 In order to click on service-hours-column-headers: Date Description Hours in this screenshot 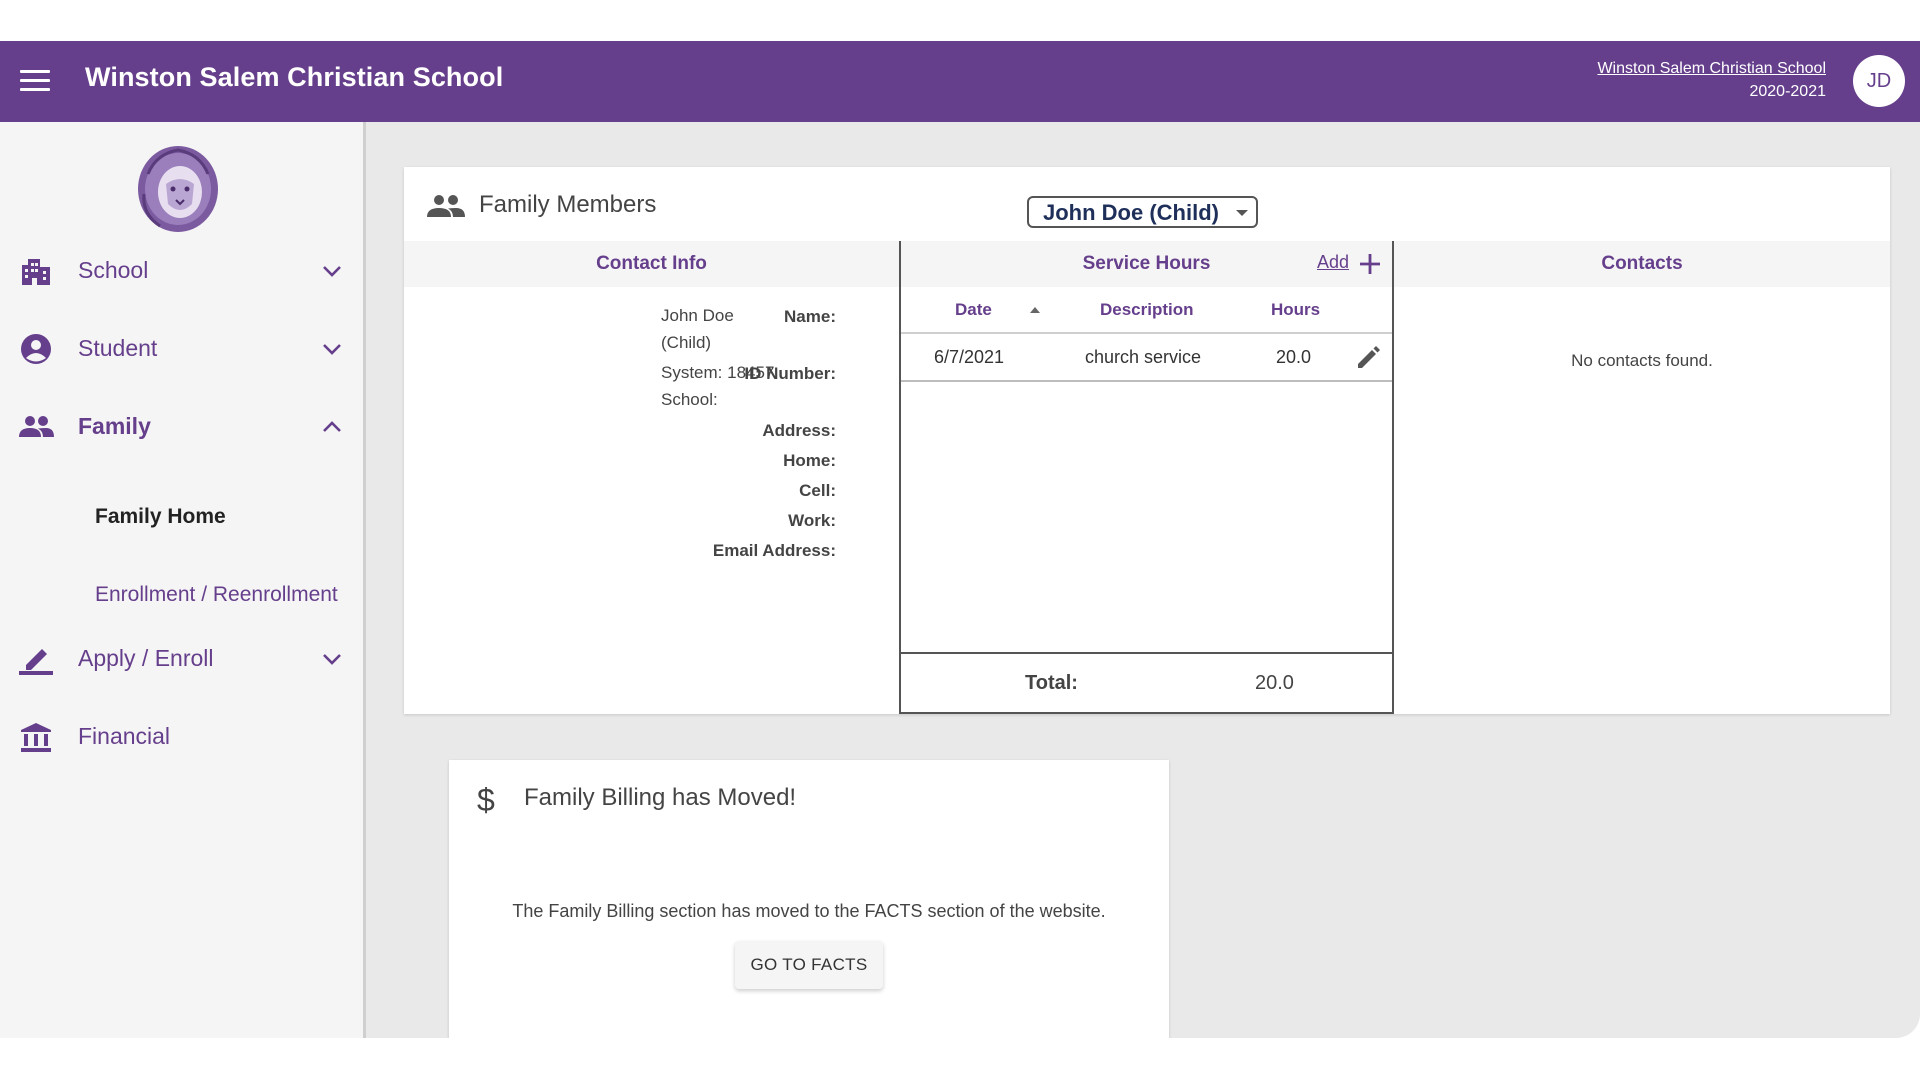, I will do `click(1146, 310)`.